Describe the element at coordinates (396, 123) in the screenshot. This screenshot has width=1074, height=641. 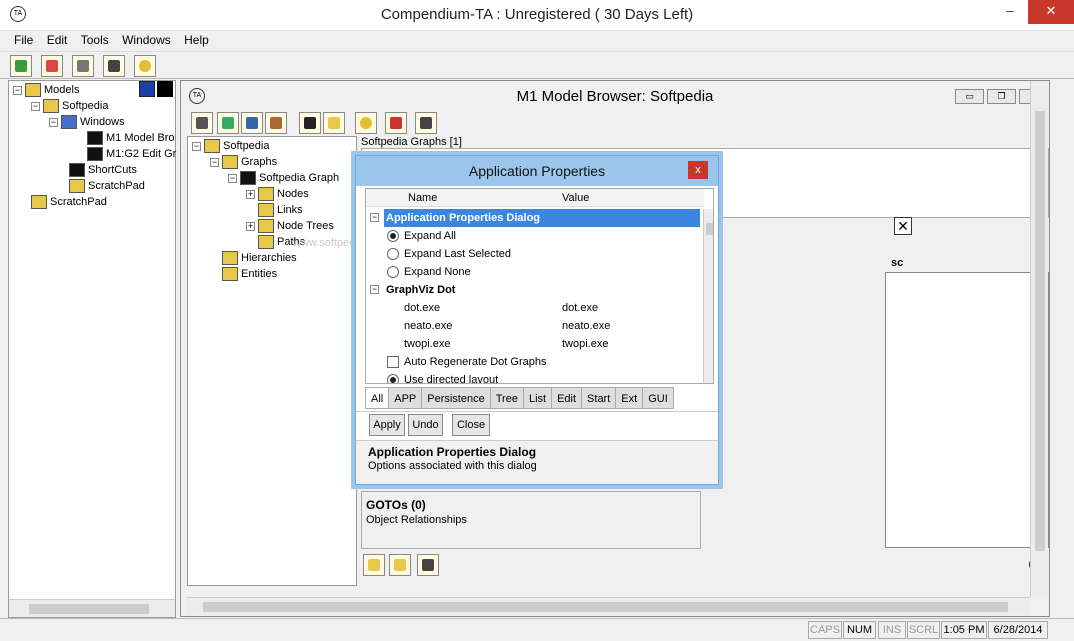
I see `delete-tool-icon` at that location.